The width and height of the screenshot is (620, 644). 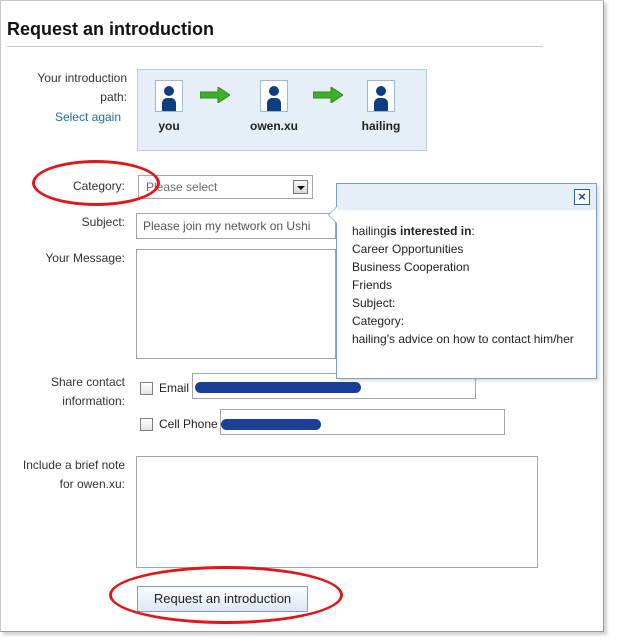 What do you see at coordinates (68, 392) in the screenshot?
I see `share-contact-label: Share contact information:` at bounding box center [68, 392].